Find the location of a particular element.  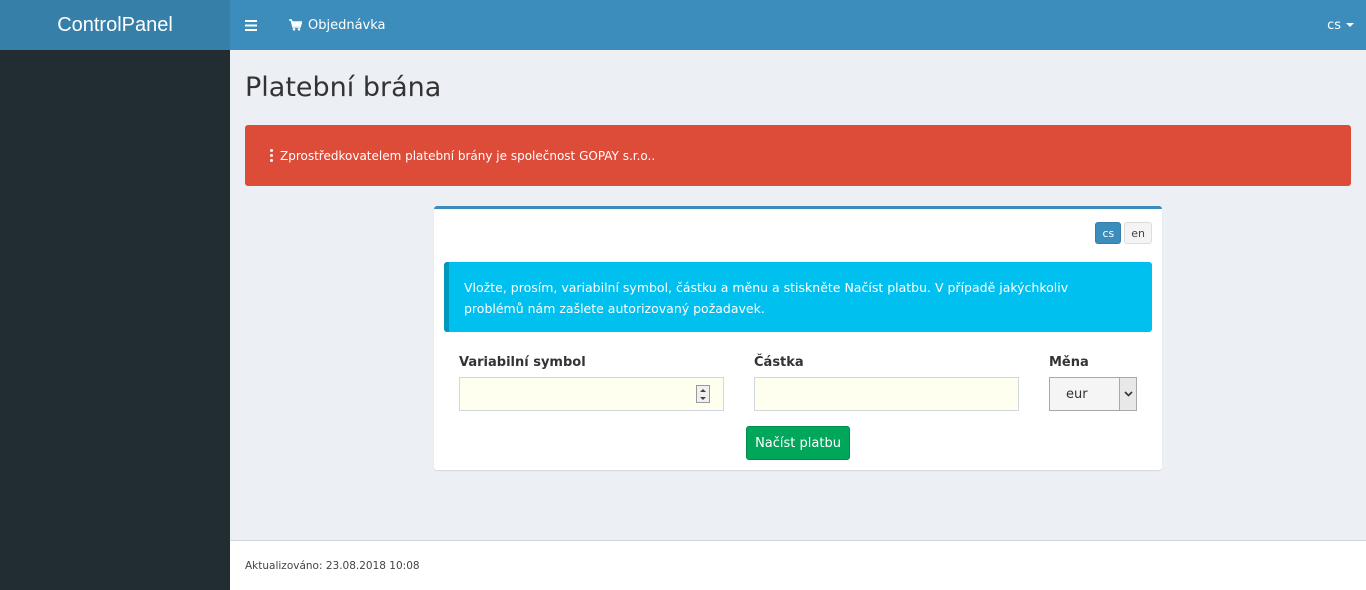

language-switch: cs en is located at coordinates (1123, 233).